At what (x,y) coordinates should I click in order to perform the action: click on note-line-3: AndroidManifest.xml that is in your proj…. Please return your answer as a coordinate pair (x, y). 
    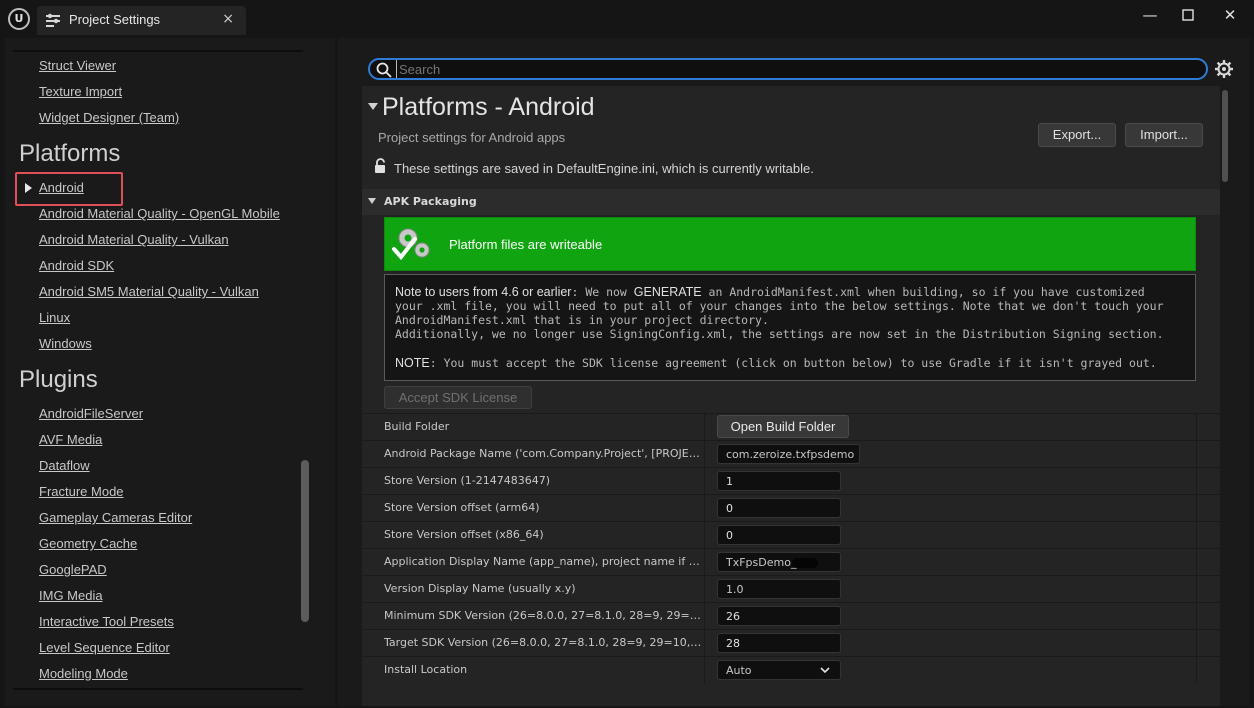
    Looking at the image, I should click on (582, 320).